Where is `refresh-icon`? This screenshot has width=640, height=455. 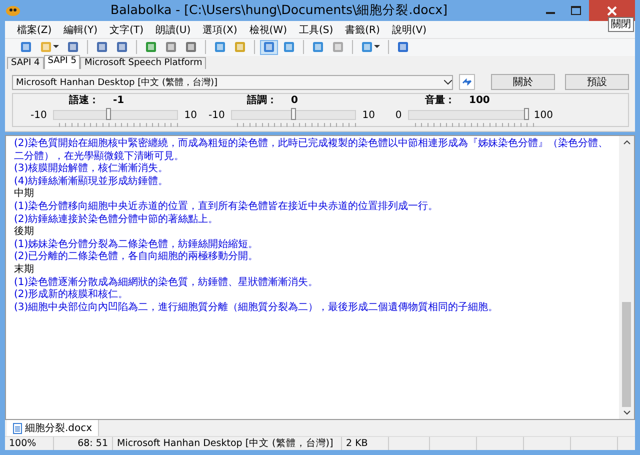 refresh-icon is located at coordinates (467, 82).